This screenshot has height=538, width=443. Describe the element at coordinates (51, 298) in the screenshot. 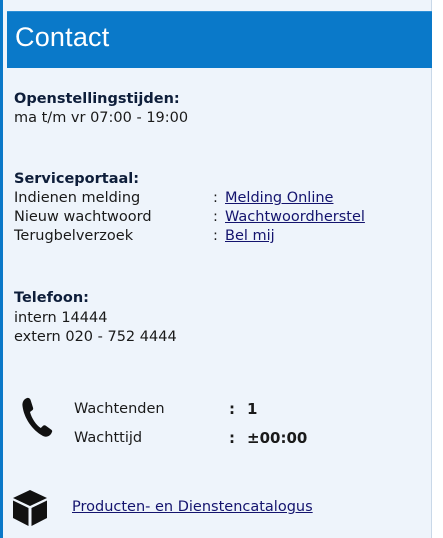

I see `phone-heading: Telefoon:` at that location.